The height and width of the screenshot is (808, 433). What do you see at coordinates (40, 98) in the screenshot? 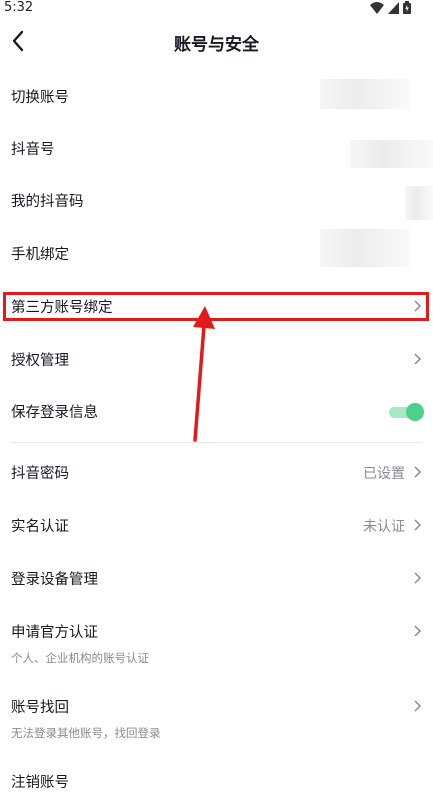
I see `switch-account-label: 切换账号` at bounding box center [40, 98].